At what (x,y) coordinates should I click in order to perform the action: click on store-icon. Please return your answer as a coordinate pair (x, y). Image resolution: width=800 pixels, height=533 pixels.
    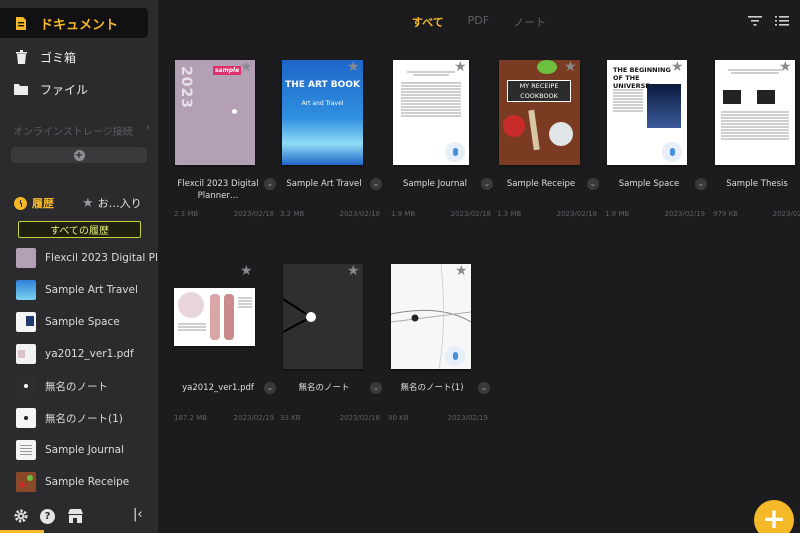
    Looking at the image, I should click on (75, 518).